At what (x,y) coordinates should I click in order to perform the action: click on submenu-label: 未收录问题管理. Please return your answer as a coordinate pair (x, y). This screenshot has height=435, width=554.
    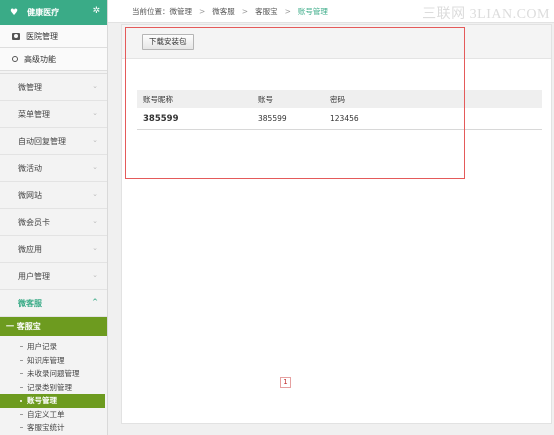
    Looking at the image, I should click on (53, 374).